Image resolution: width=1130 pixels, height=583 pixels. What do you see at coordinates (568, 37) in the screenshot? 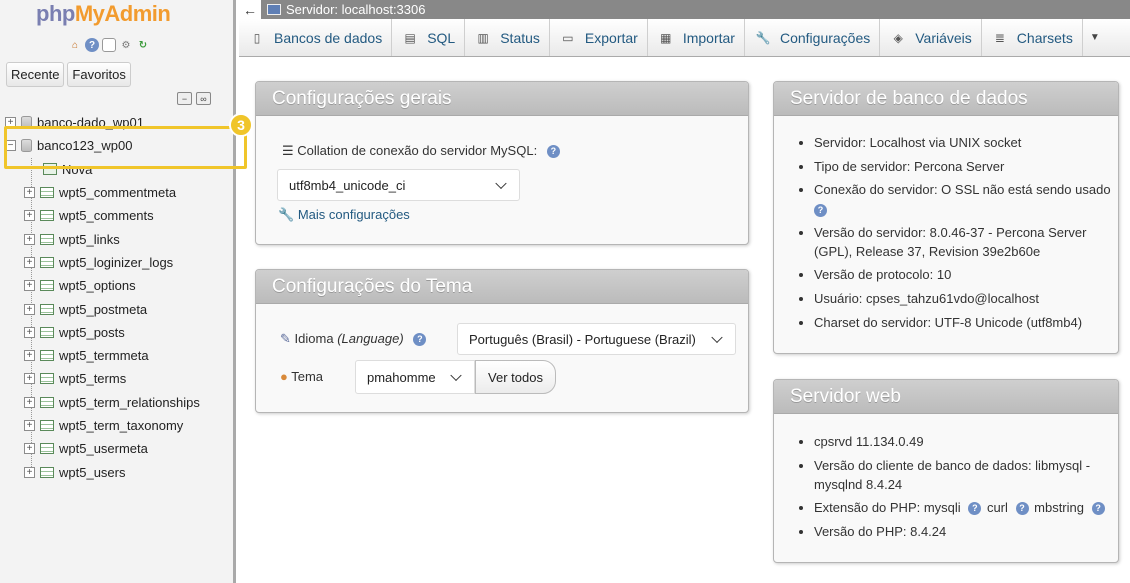
I see `export-icon: ▭` at bounding box center [568, 37].